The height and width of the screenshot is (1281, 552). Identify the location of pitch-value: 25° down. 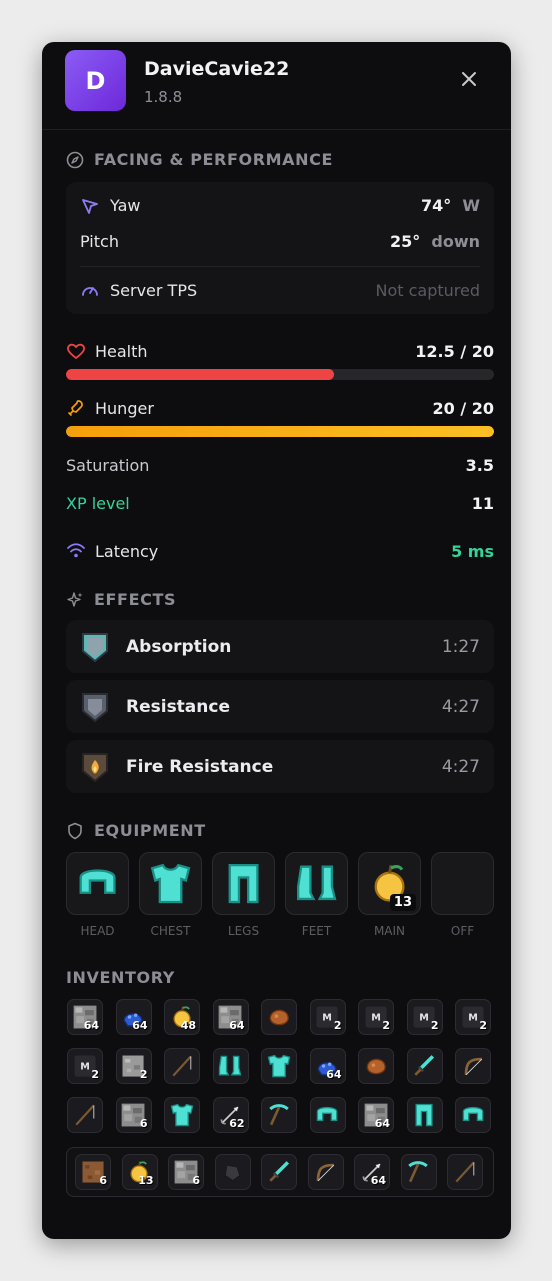
(435, 241).